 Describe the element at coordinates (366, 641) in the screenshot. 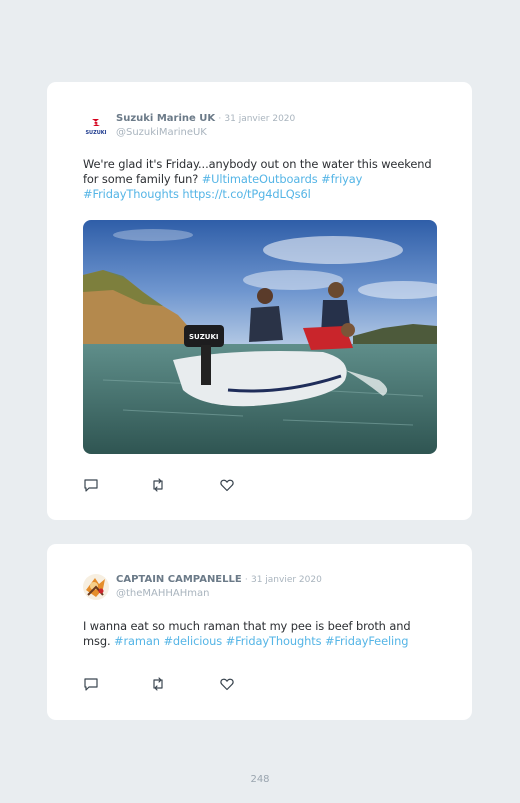

I see `hashtag-link: #FridayFeeling` at that location.